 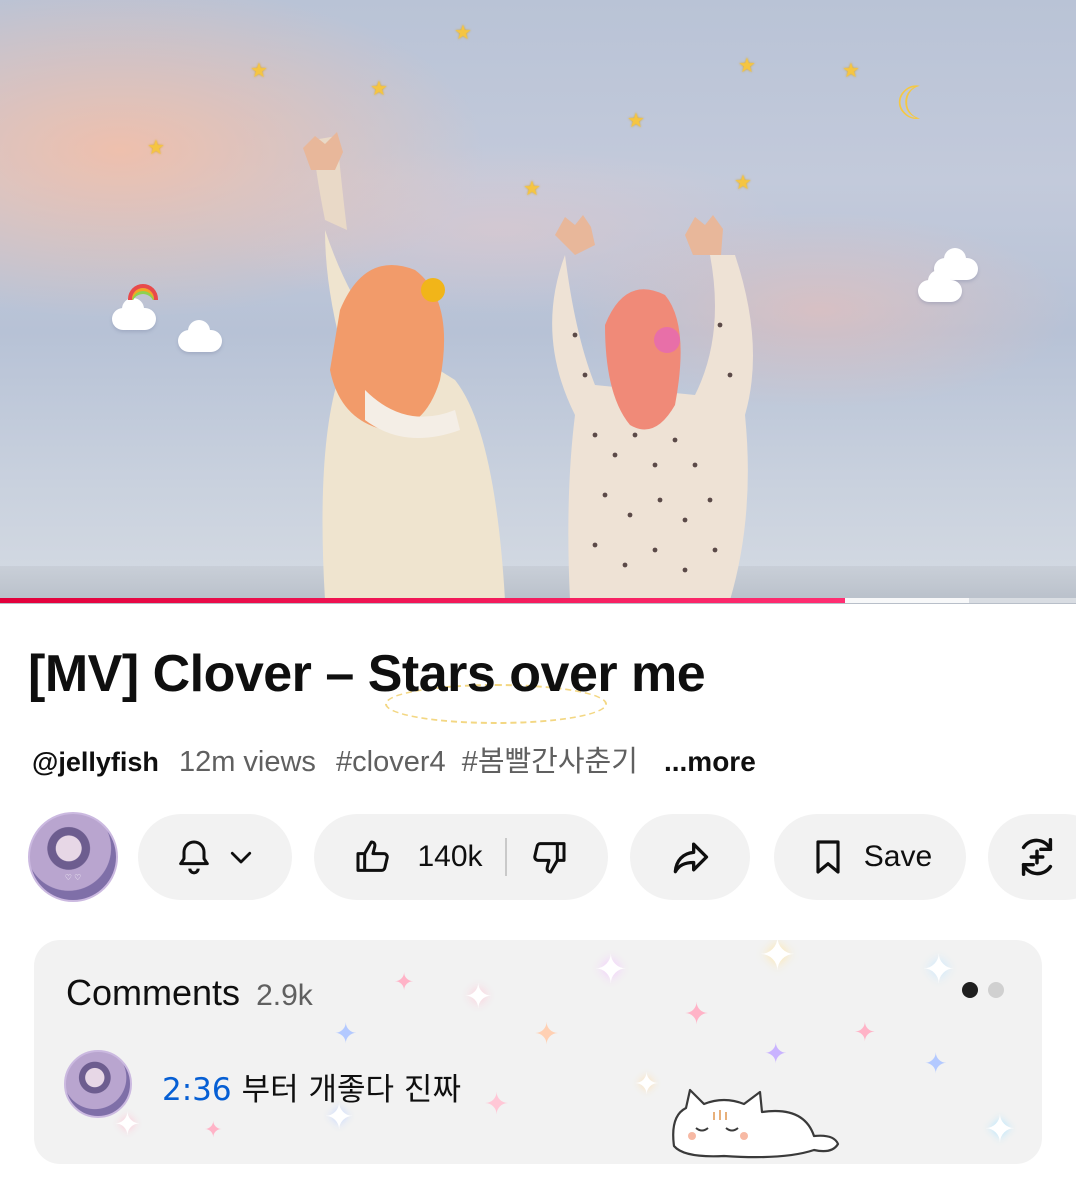 What do you see at coordinates (247, 762) in the screenshot?
I see `view-count: 12m views` at bounding box center [247, 762].